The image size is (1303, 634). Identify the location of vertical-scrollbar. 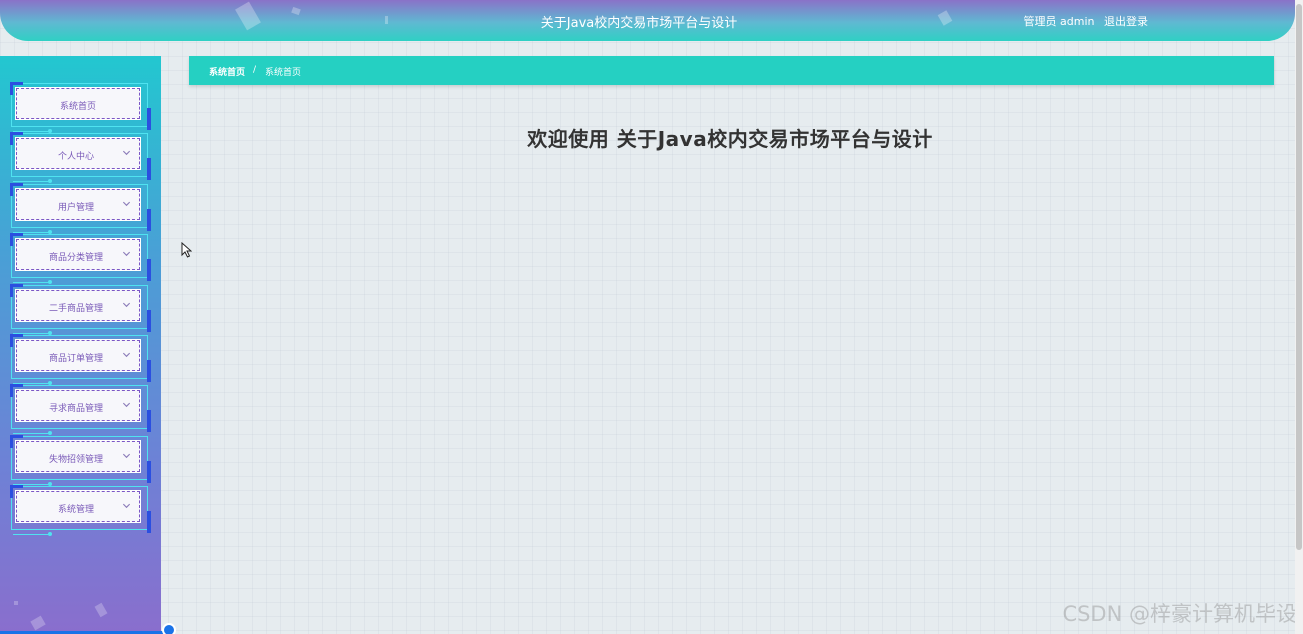
(1299, 317).